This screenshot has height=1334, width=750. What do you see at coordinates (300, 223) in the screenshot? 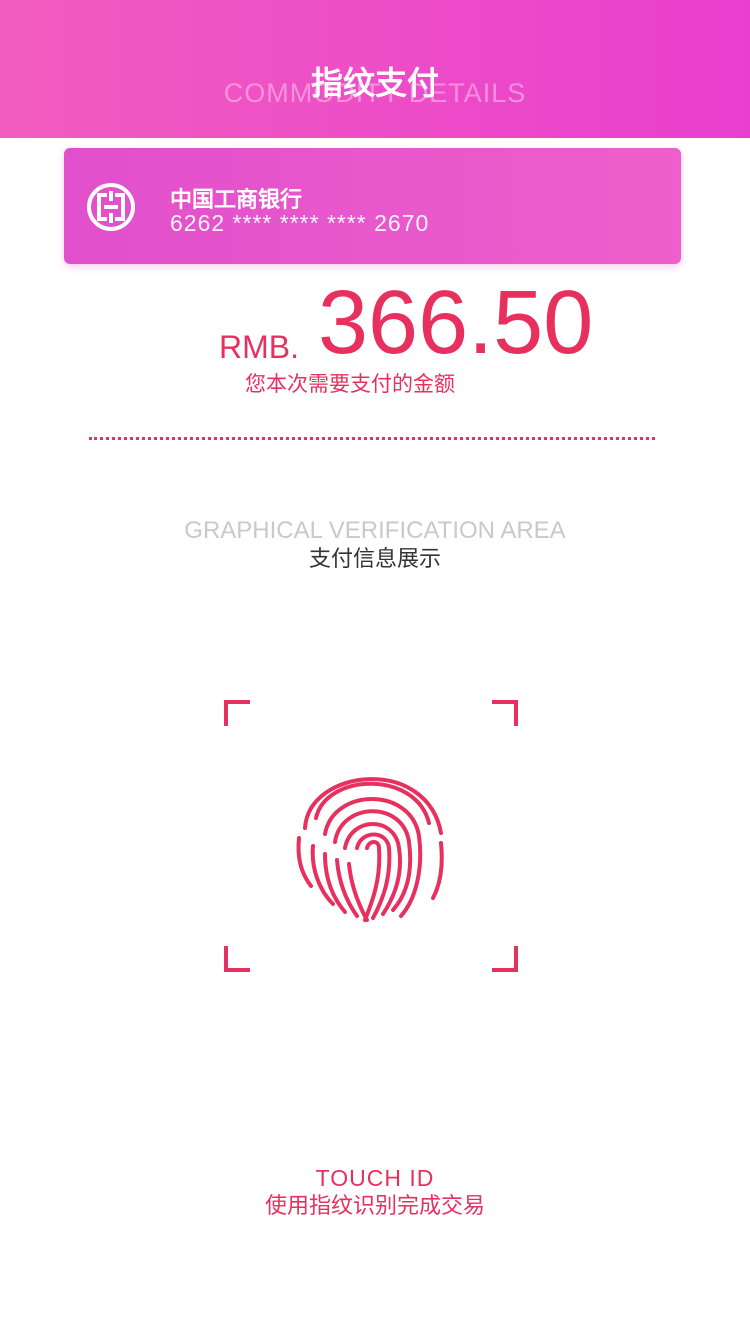
I see `card-number: 6262 **** **** **** 2670` at bounding box center [300, 223].